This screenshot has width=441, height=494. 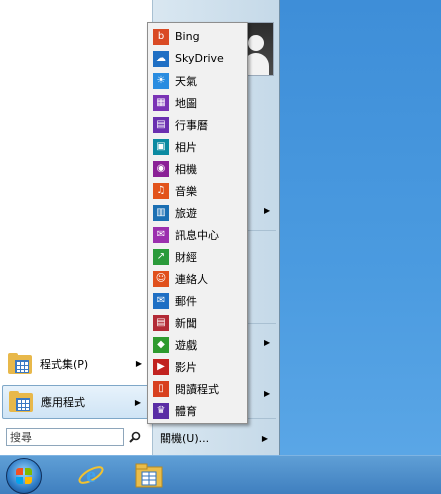 I want to click on news-icon: ▤, so click(x=161, y=322).